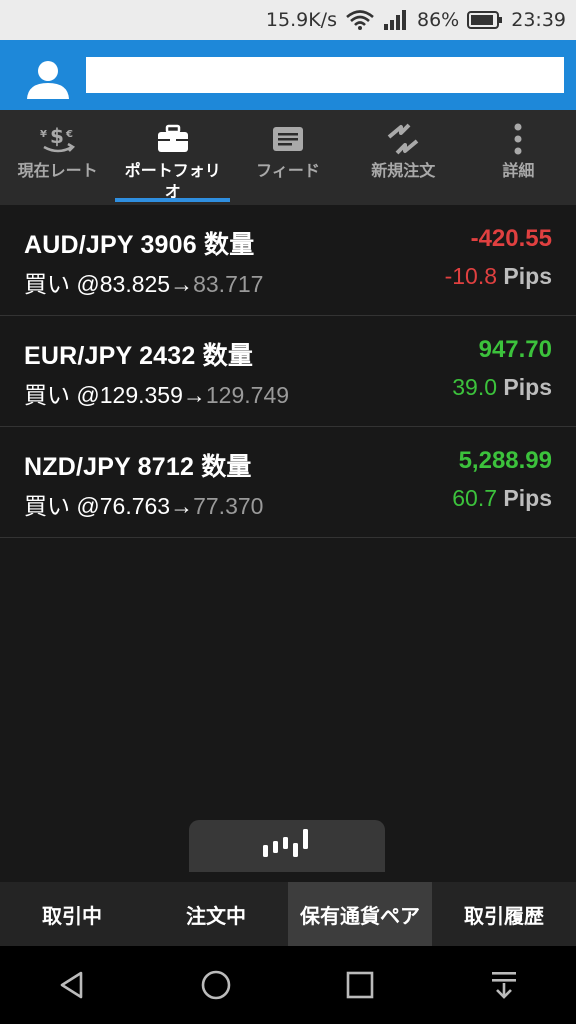  Describe the element at coordinates (48, 75) in the screenshot. I see `user-icon` at that location.